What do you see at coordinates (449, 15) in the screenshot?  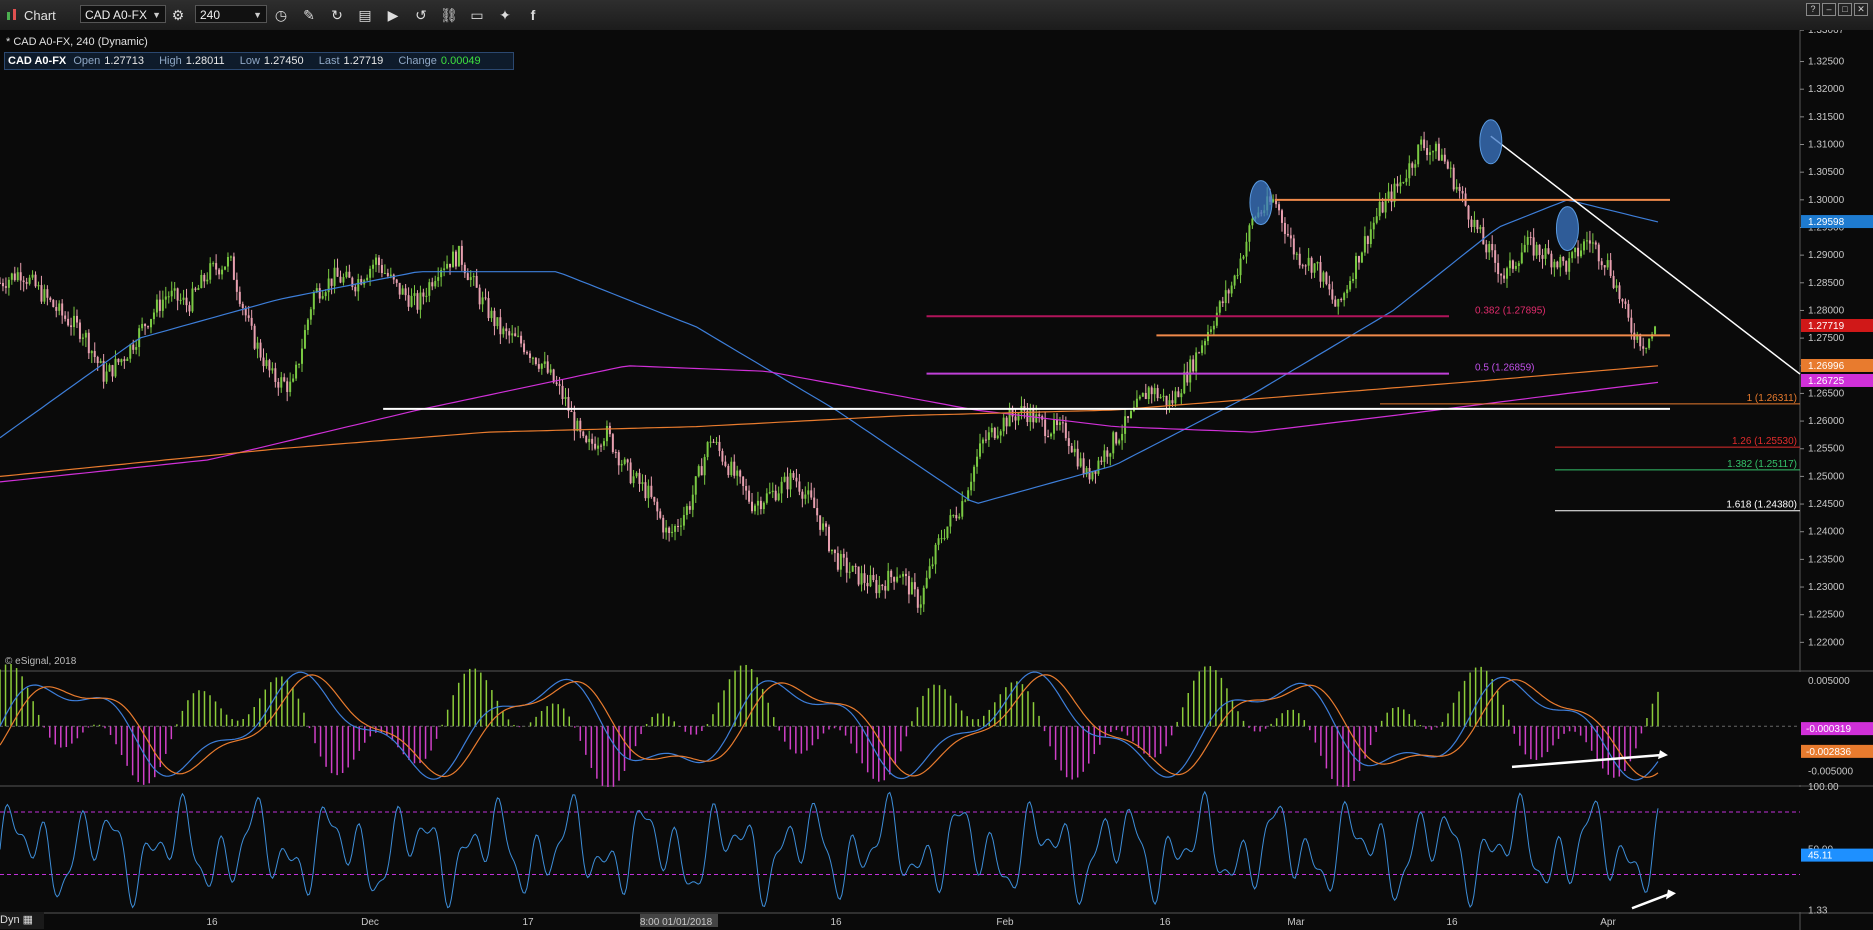 I see `link-icon: ⛓` at bounding box center [449, 15].